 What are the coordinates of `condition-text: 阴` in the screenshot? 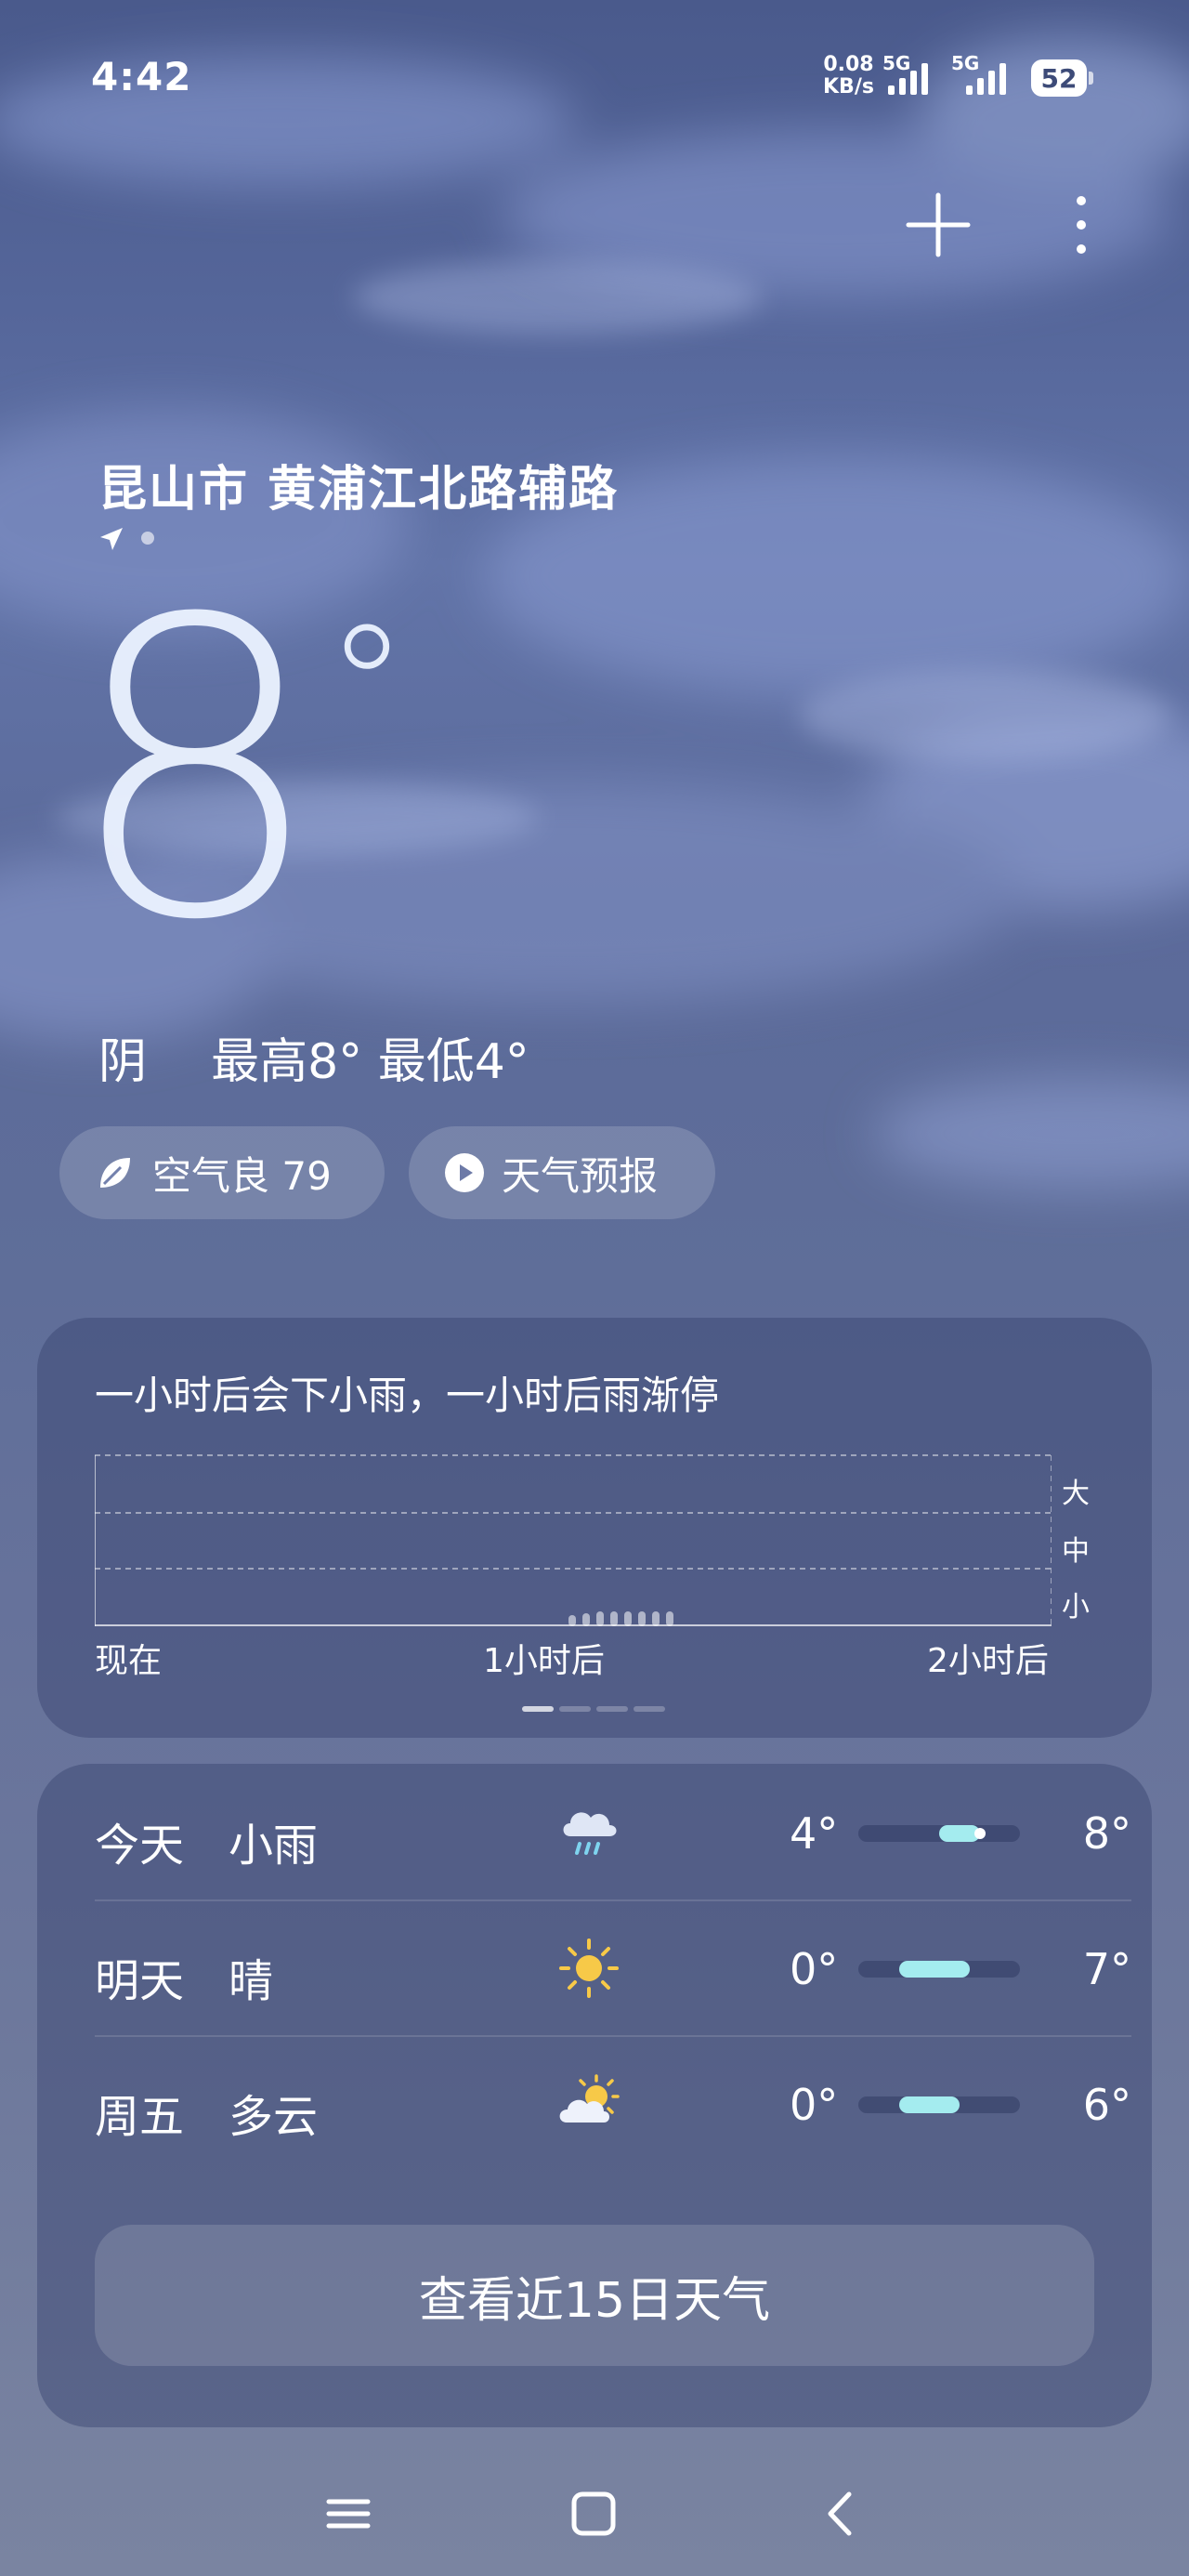 It's located at (123, 1062).